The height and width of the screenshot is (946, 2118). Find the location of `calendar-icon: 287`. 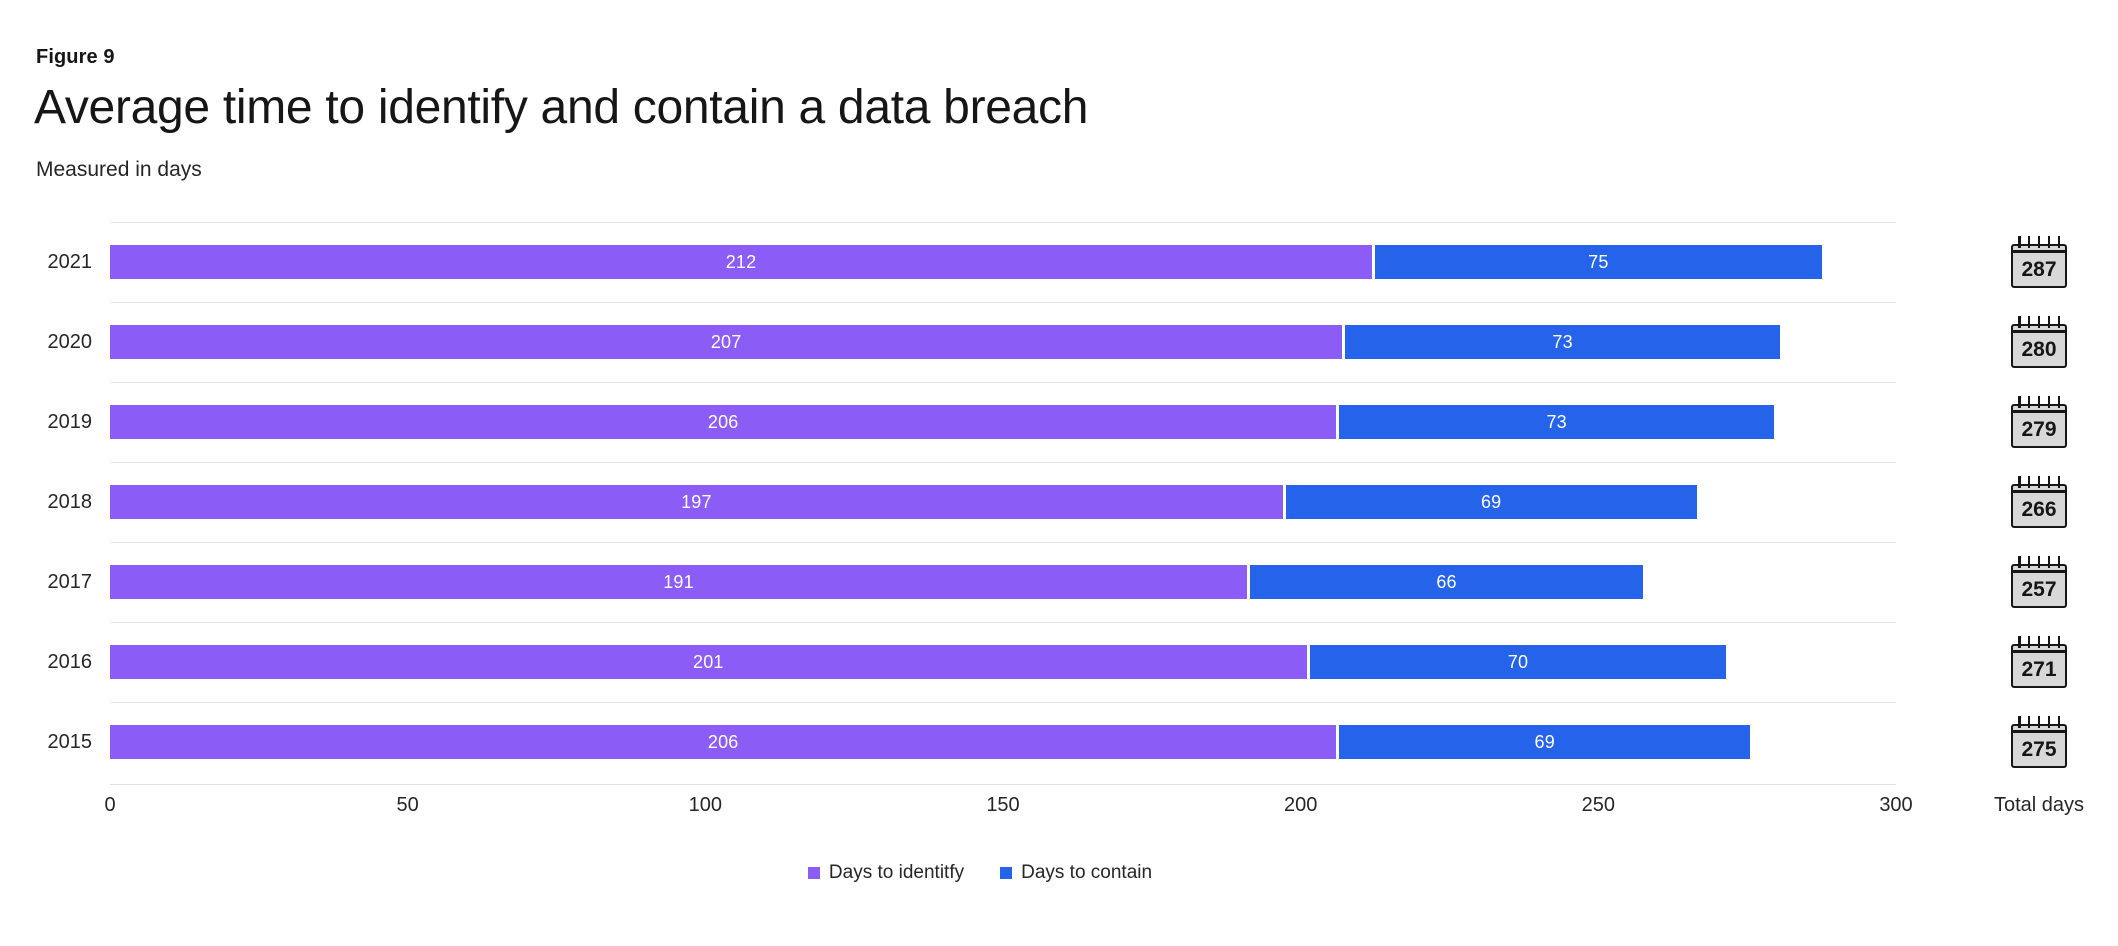

calendar-icon: 287 is located at coordinates (2039, 262).